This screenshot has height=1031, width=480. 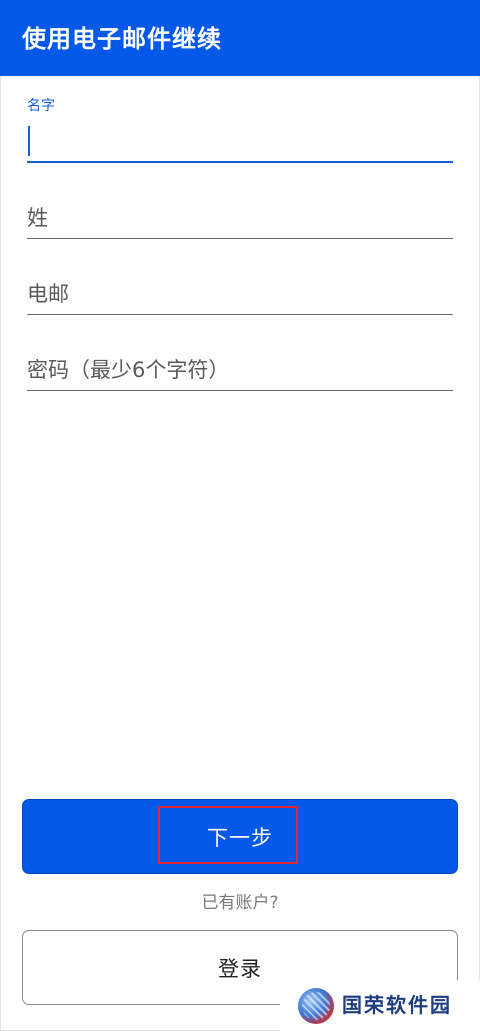 What do you see at coordinates (240, 390) in the screenshot?
I see `password-underline` at bounding box center [240, 390].